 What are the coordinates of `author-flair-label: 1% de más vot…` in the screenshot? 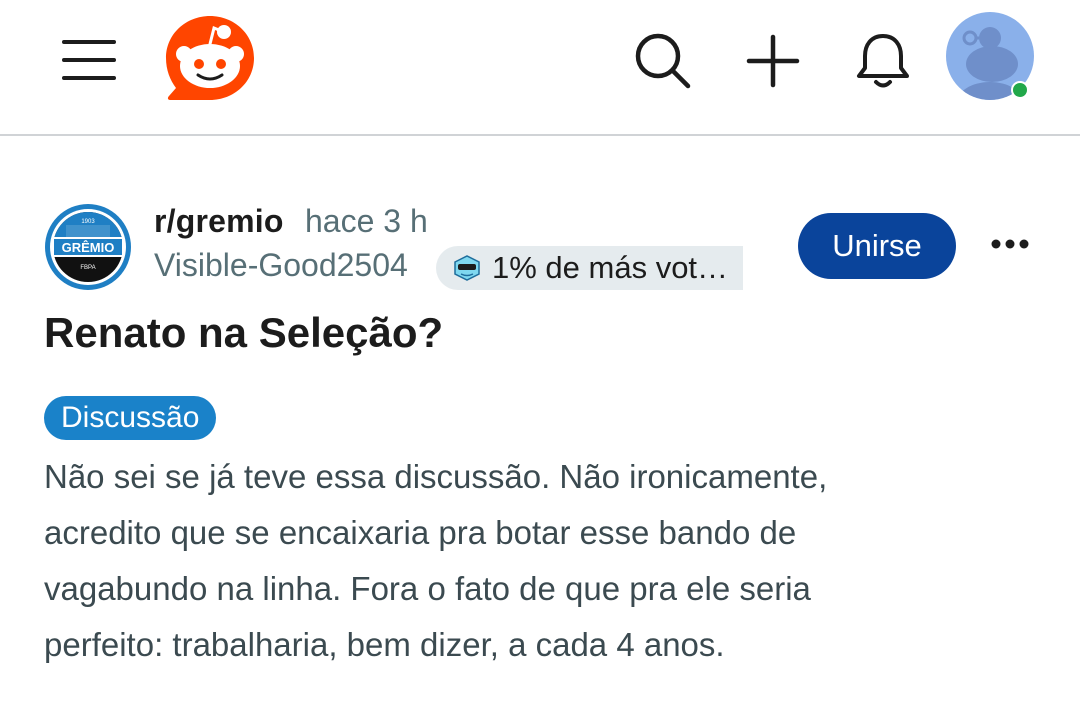 It's located at (610, 267).